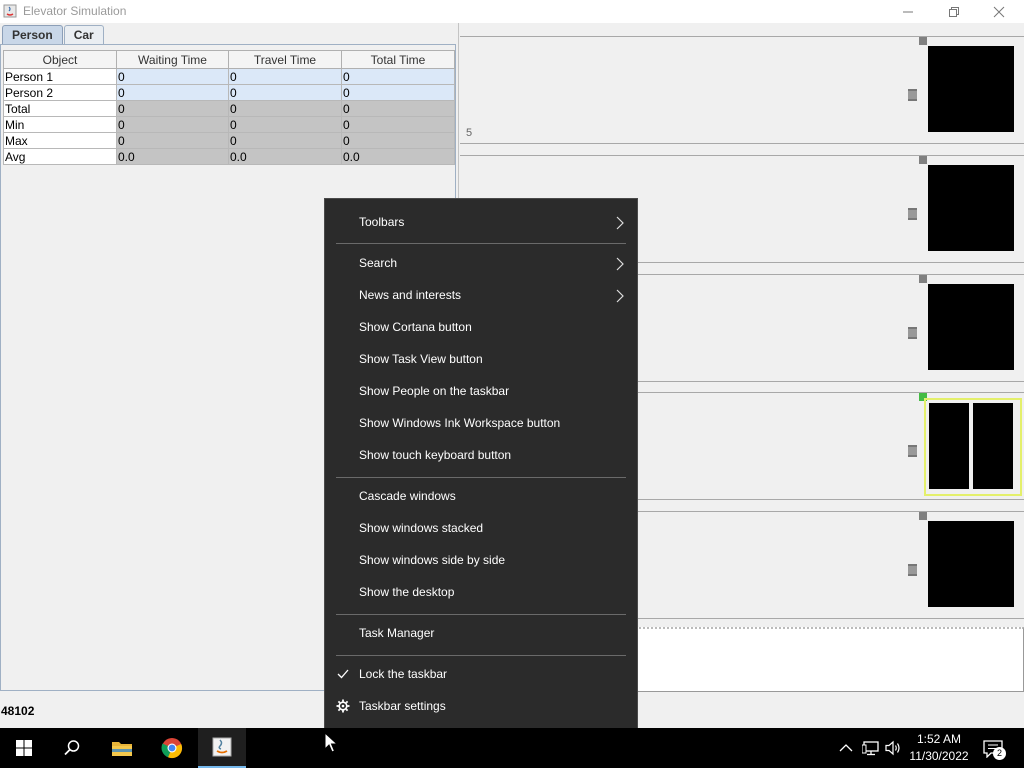 This screenshot has height=768, width=1024. Describe the element at coordinates (999, 753) in the screenshot. I see `notification-count-badge: 2` at that location.